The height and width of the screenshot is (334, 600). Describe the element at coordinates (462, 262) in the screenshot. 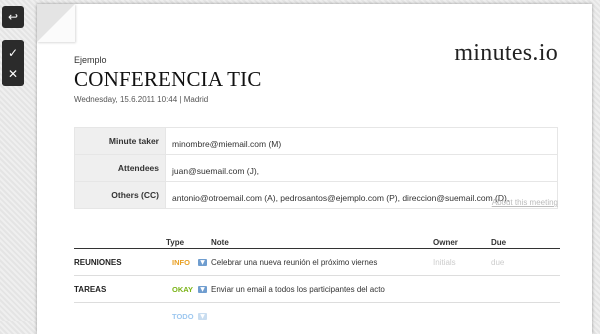

I see `owner-field: Initials` at that location.